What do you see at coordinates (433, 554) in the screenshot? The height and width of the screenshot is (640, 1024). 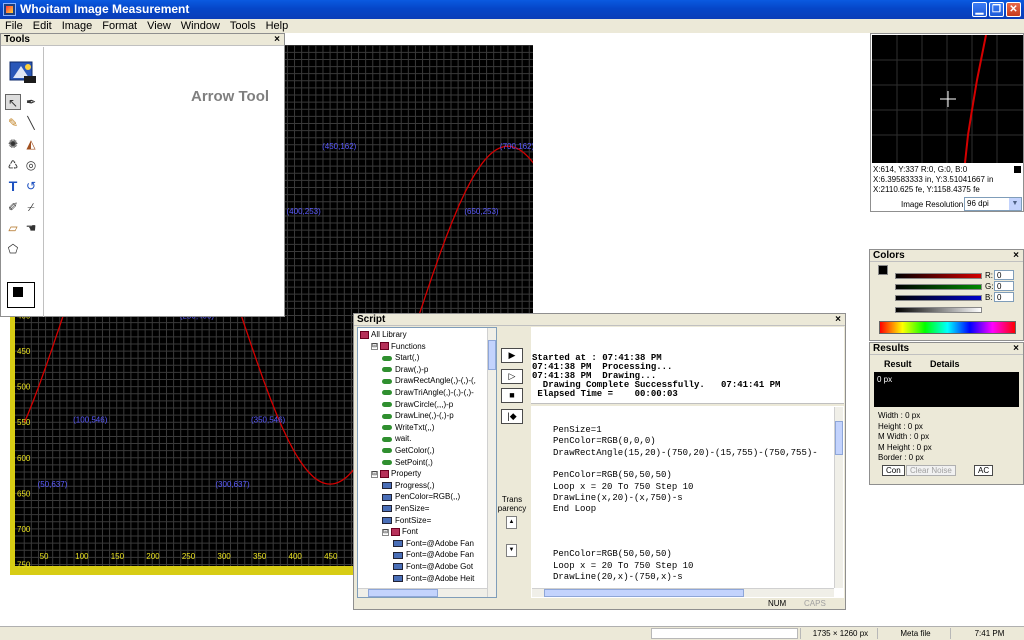 I see `tree-item-19: Font=@Adobe Fan` at bounding box center [433, 554].